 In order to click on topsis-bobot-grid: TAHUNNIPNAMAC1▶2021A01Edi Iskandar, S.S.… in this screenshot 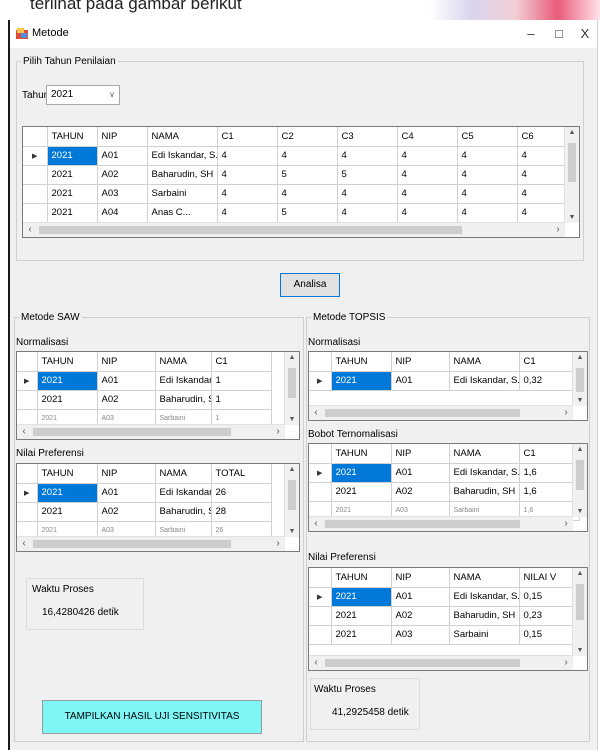, I will do `click(448, 487)`.